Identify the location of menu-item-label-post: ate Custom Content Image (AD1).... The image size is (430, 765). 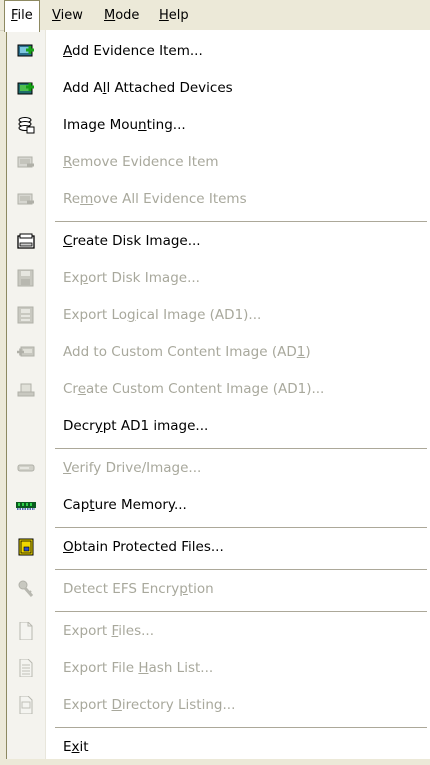
(205, 389).